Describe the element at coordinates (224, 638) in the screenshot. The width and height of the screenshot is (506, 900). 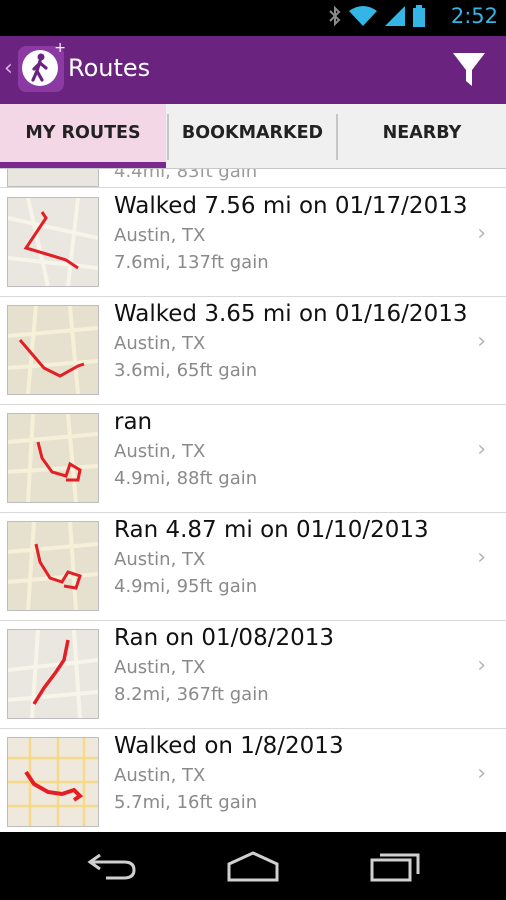
I see `route-title: Ran on 01/08/2013` at that location.